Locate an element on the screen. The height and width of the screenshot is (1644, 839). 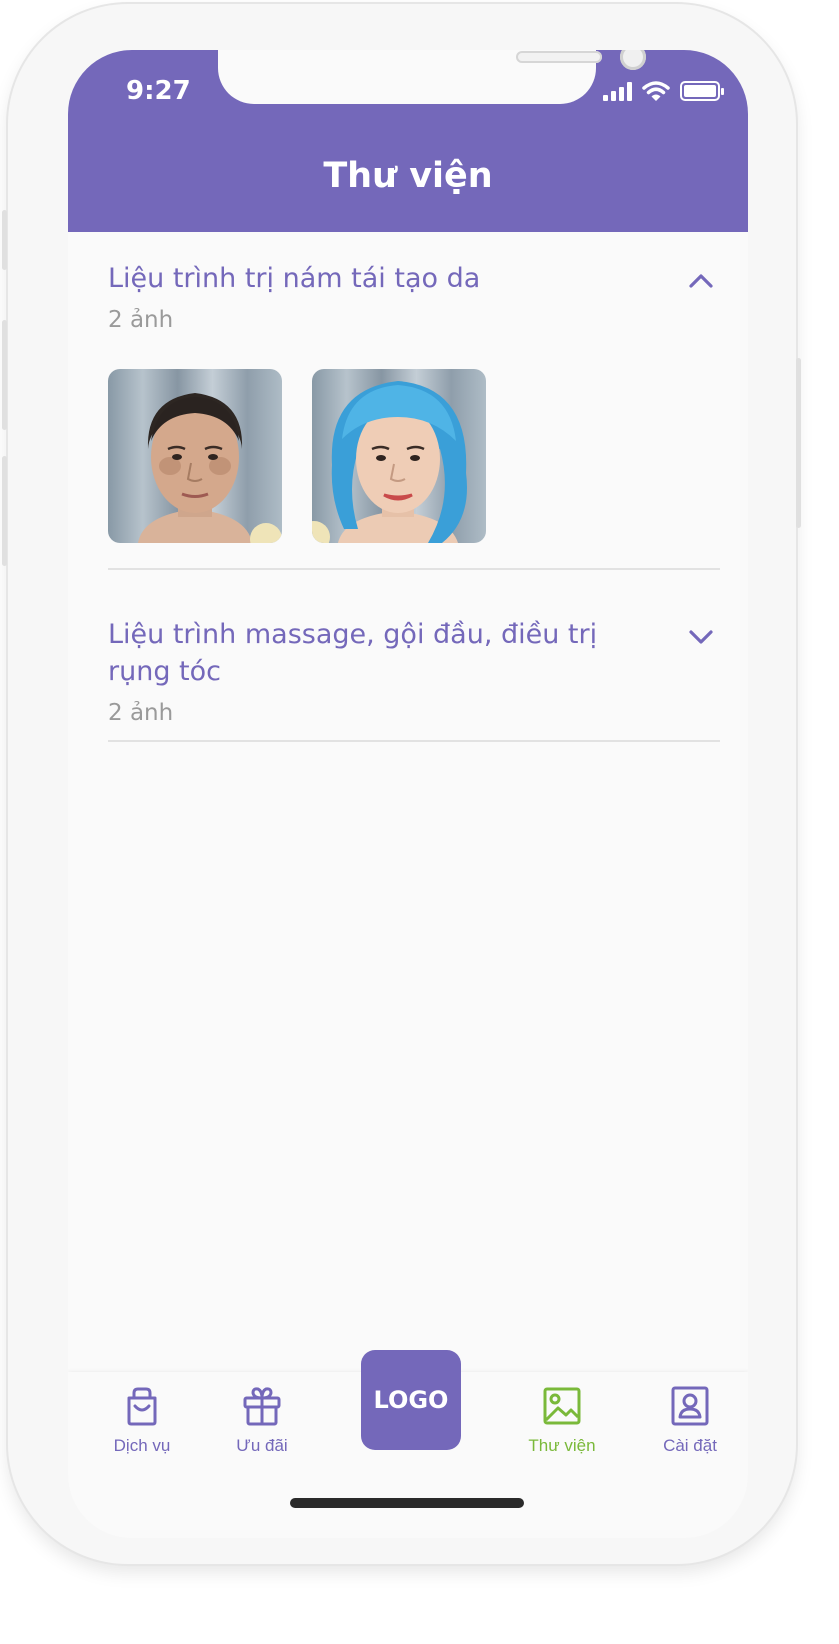
tab-dich-vu: Dịch vụ is located at coordinates (142, 1420).